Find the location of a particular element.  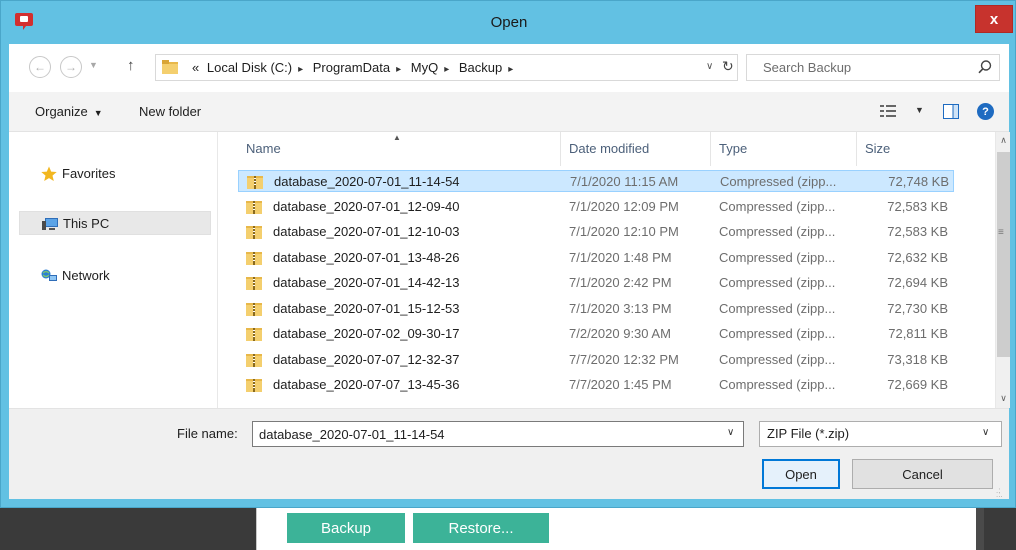

file-name-combobox: ∨ is located at coordinates (498, 434).